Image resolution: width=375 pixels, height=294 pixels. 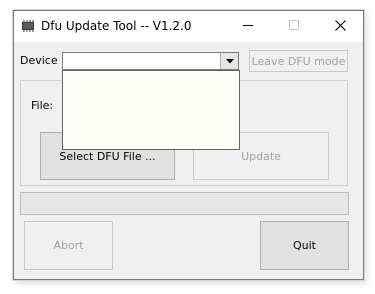 I want to click on close-button, so click(x=340, y=26).